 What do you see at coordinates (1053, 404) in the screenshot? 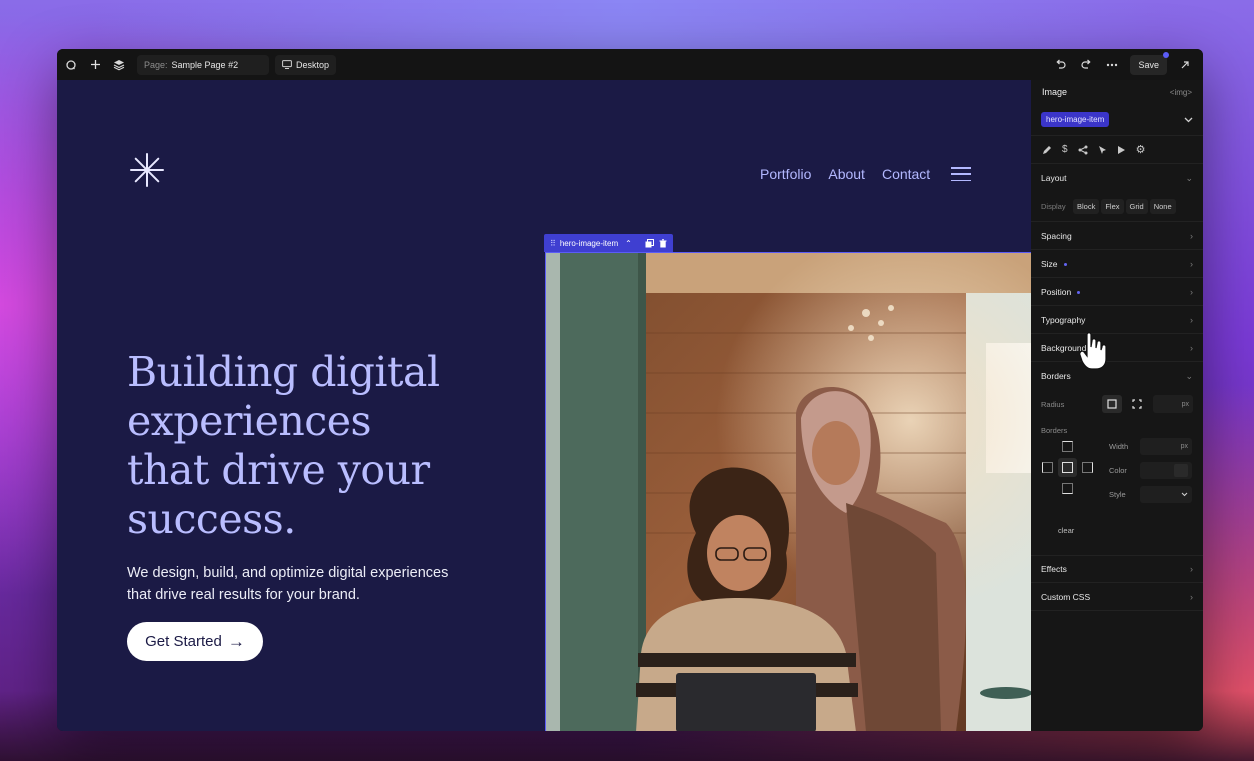
I see `radius-label: Radius` at bounding box center [1053, 404].